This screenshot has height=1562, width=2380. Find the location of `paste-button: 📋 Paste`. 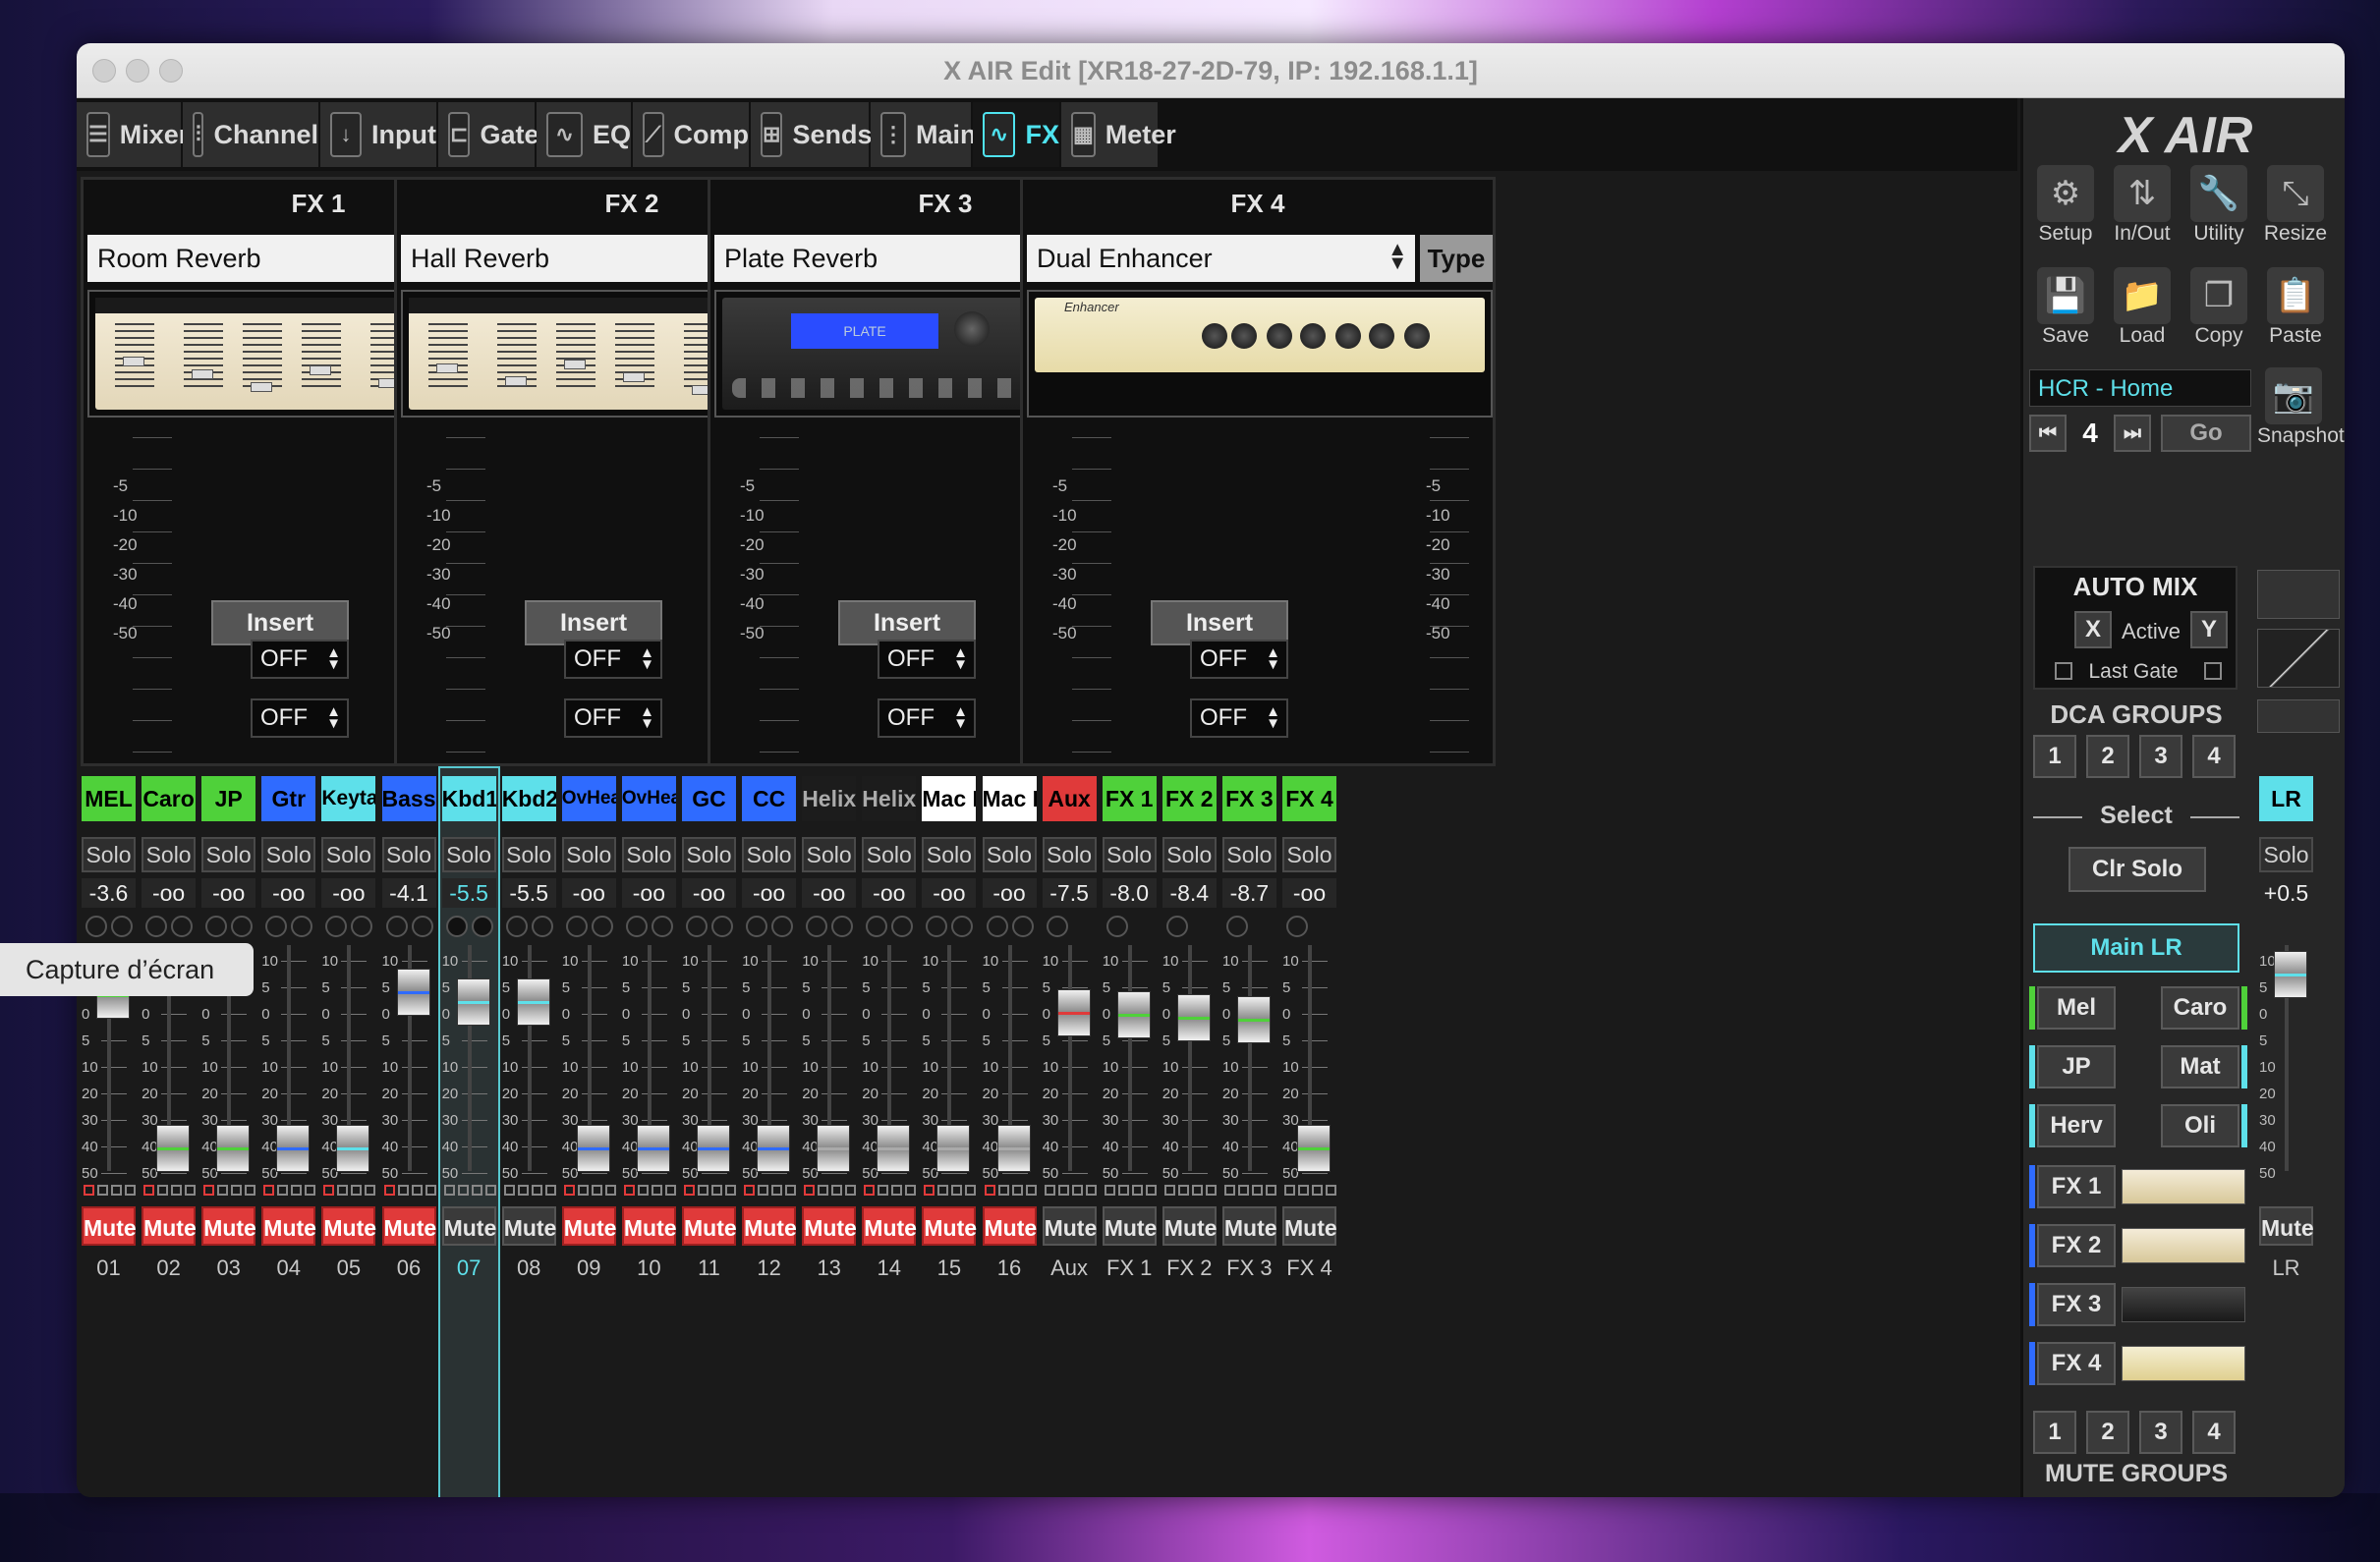

paste-button: 📋 Paste is located at coordinates (2295, 312).